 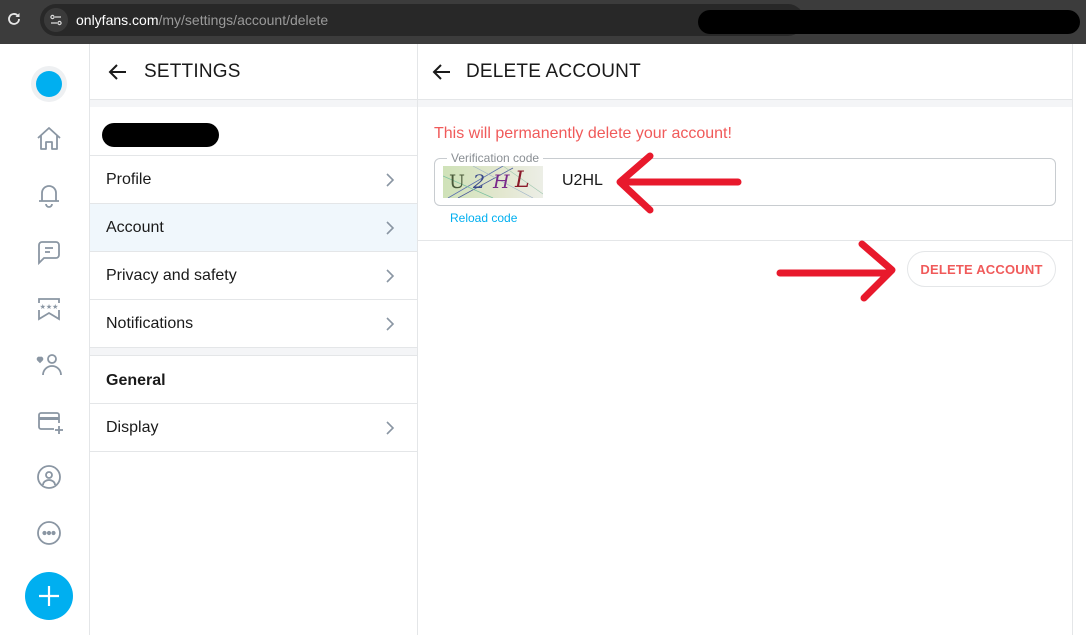 What do you see at coordinates (150, 323) in the screenshot?
I see `item-label: Notifications` at bounding box center [150, 323].